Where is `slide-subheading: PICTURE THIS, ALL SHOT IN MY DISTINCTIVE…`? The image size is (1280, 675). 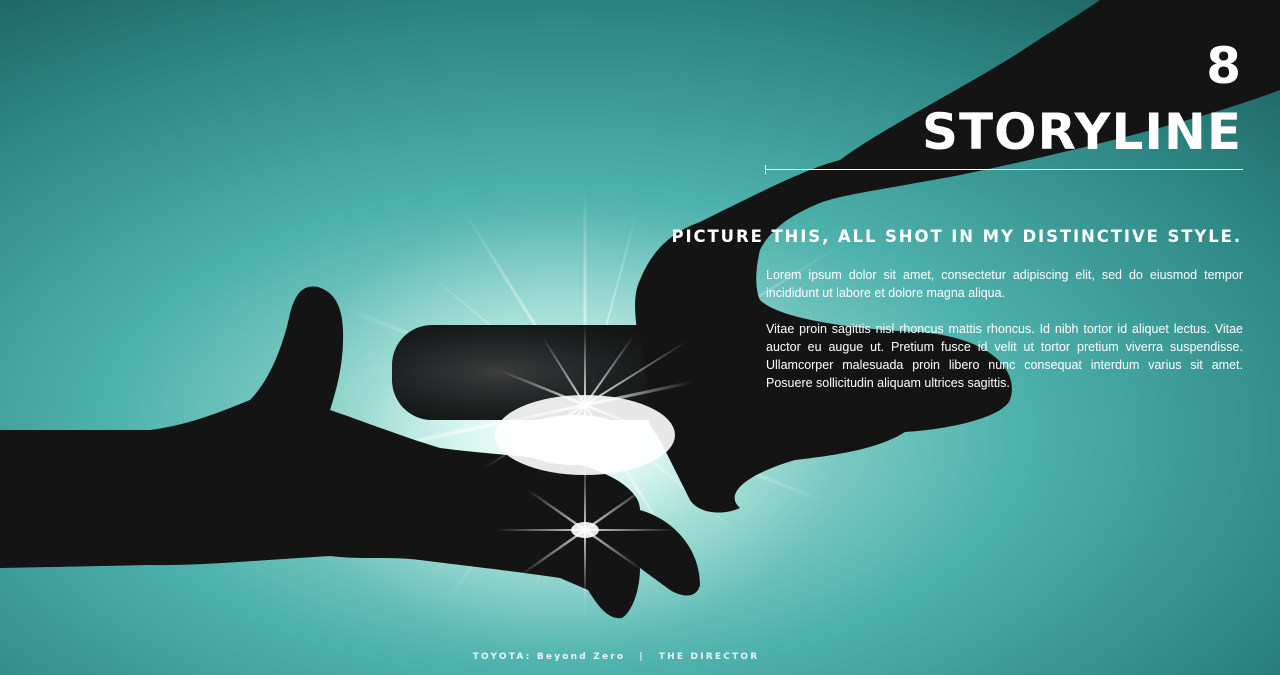
slide-subheading: PICTURE THIS, ALL SHOT IN MY DISTINCTIVE… is located at coordinates (956, 236).